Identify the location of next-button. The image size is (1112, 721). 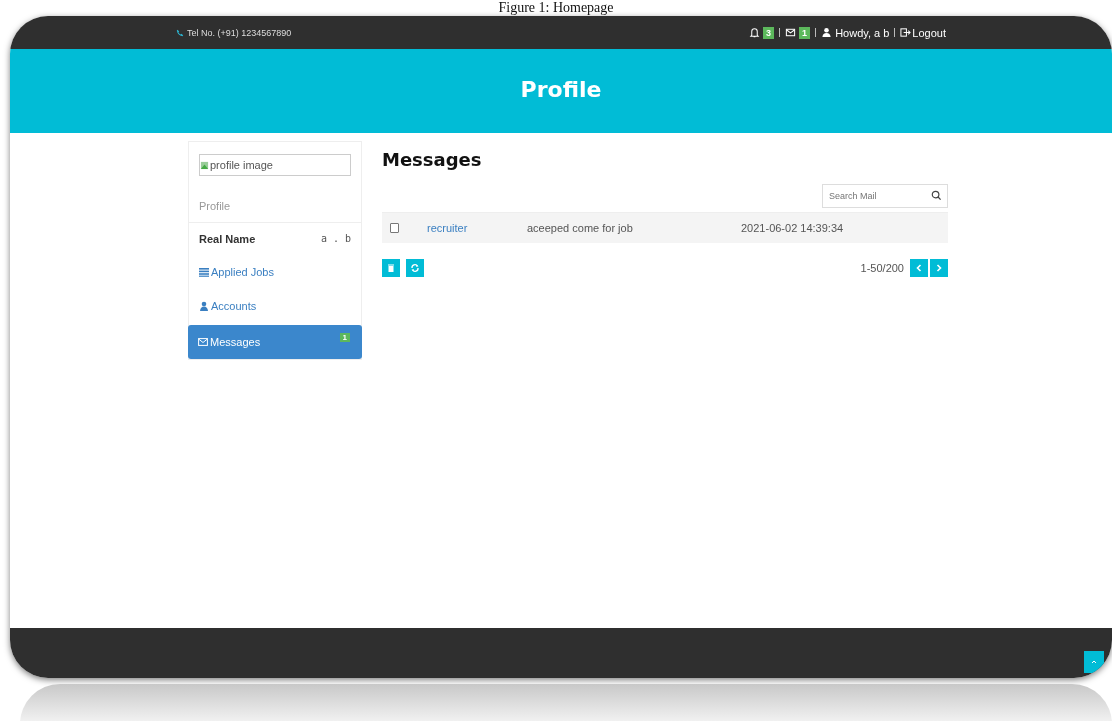
(939, 268).